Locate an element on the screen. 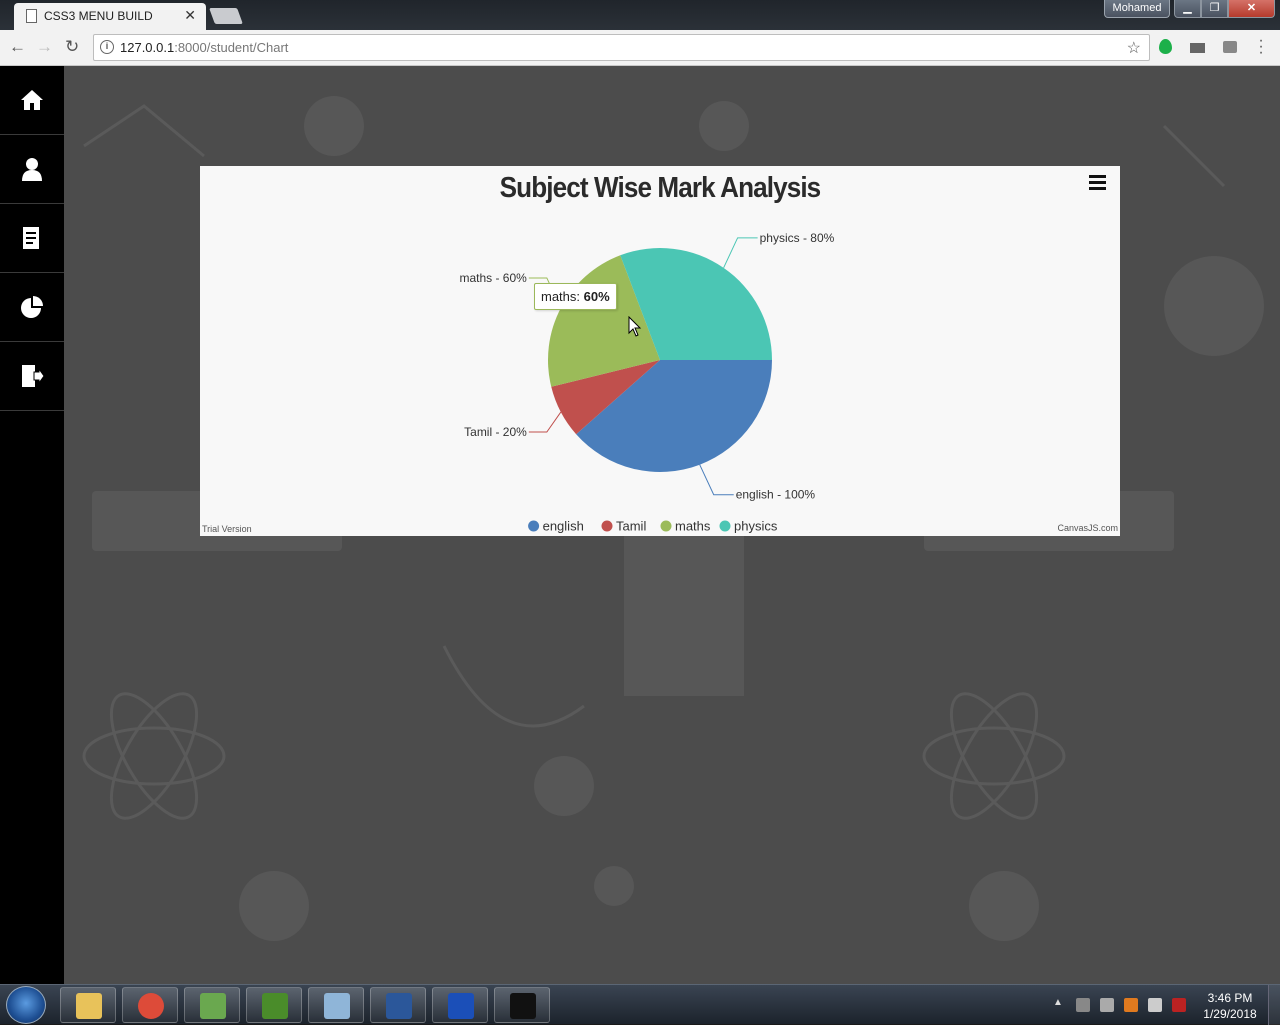  sidebar-item-chart is located at coordinates (32, 307).